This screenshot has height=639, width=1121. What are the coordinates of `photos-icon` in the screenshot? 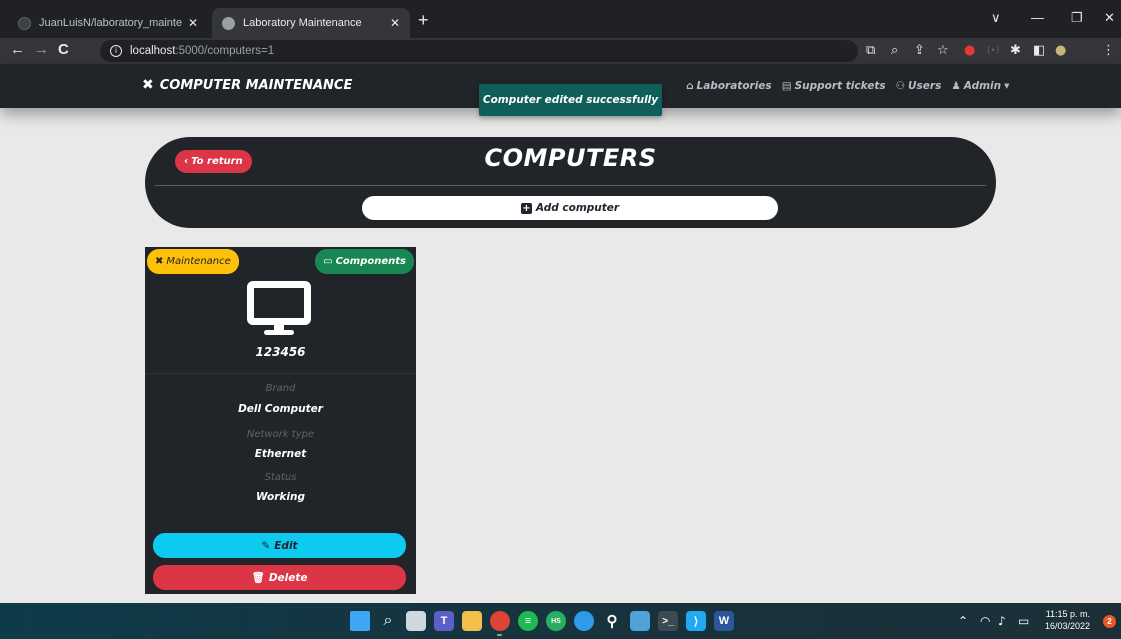 It's located at (640, 621).